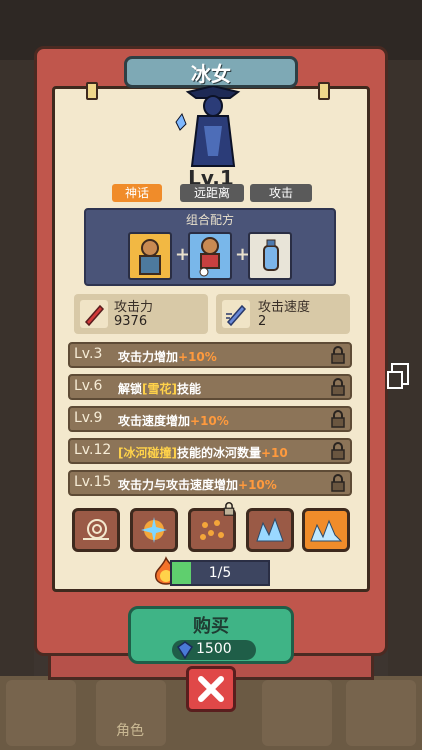 Image resolution: width=422 pixels, height=750 pixels. What do you see at coordinates (203, 453) in the screenshot?
I see `perk-description: [冰河碰撞]技能的冰河数量+10` at bounding box center [203, 453].